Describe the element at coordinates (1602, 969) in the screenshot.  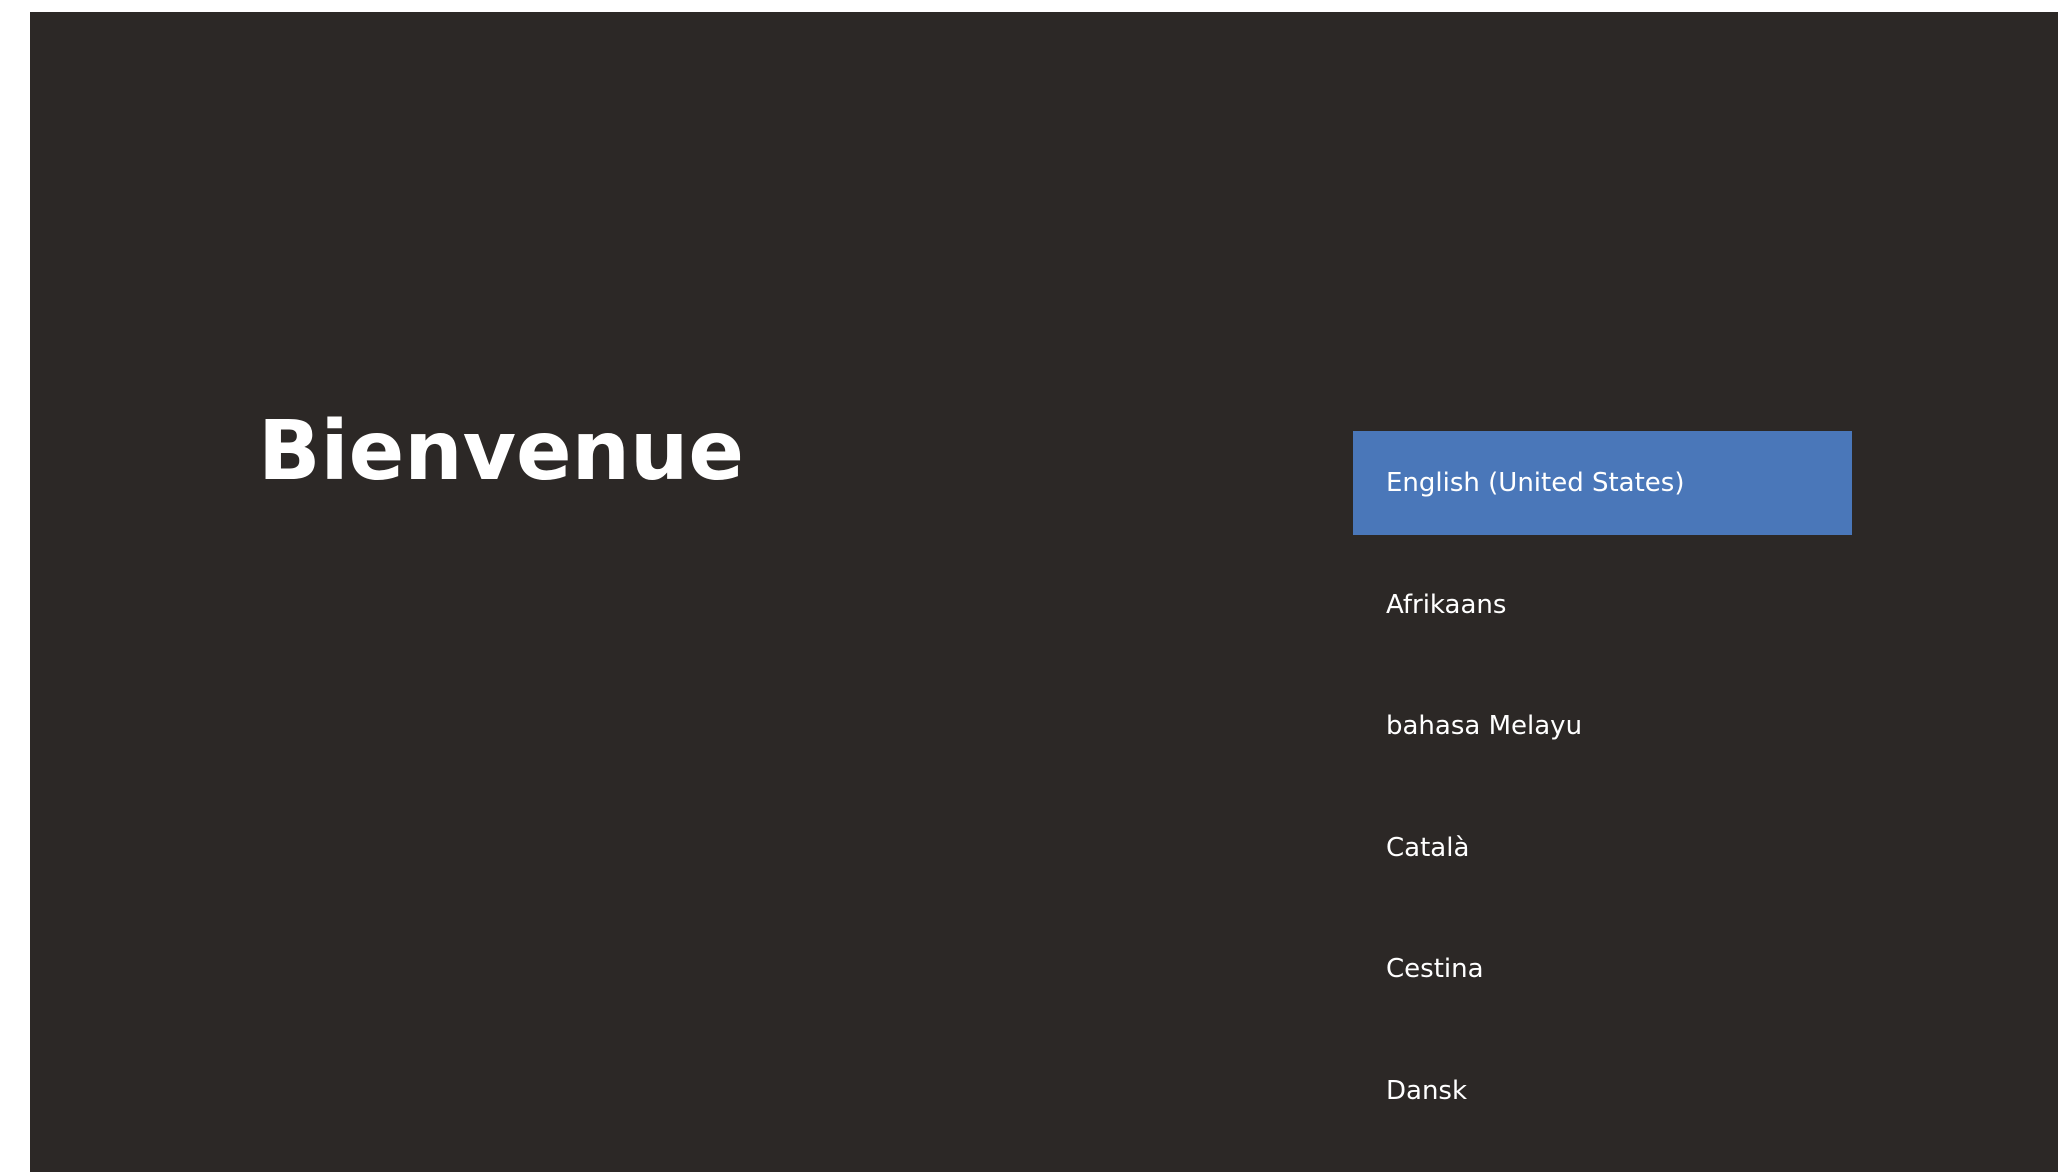
I see `language-option-cestina: Cestina` at that location.